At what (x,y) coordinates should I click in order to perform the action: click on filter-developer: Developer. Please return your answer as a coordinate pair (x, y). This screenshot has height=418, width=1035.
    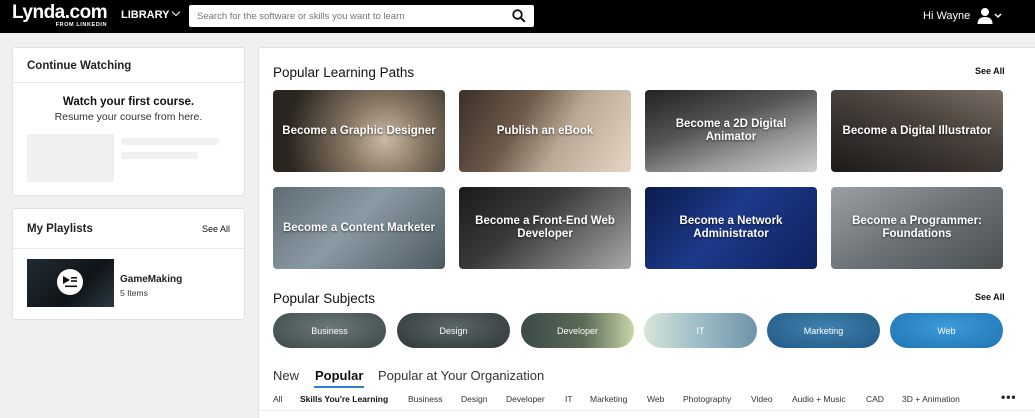
    Looking at the image, I should click on (525, 399).